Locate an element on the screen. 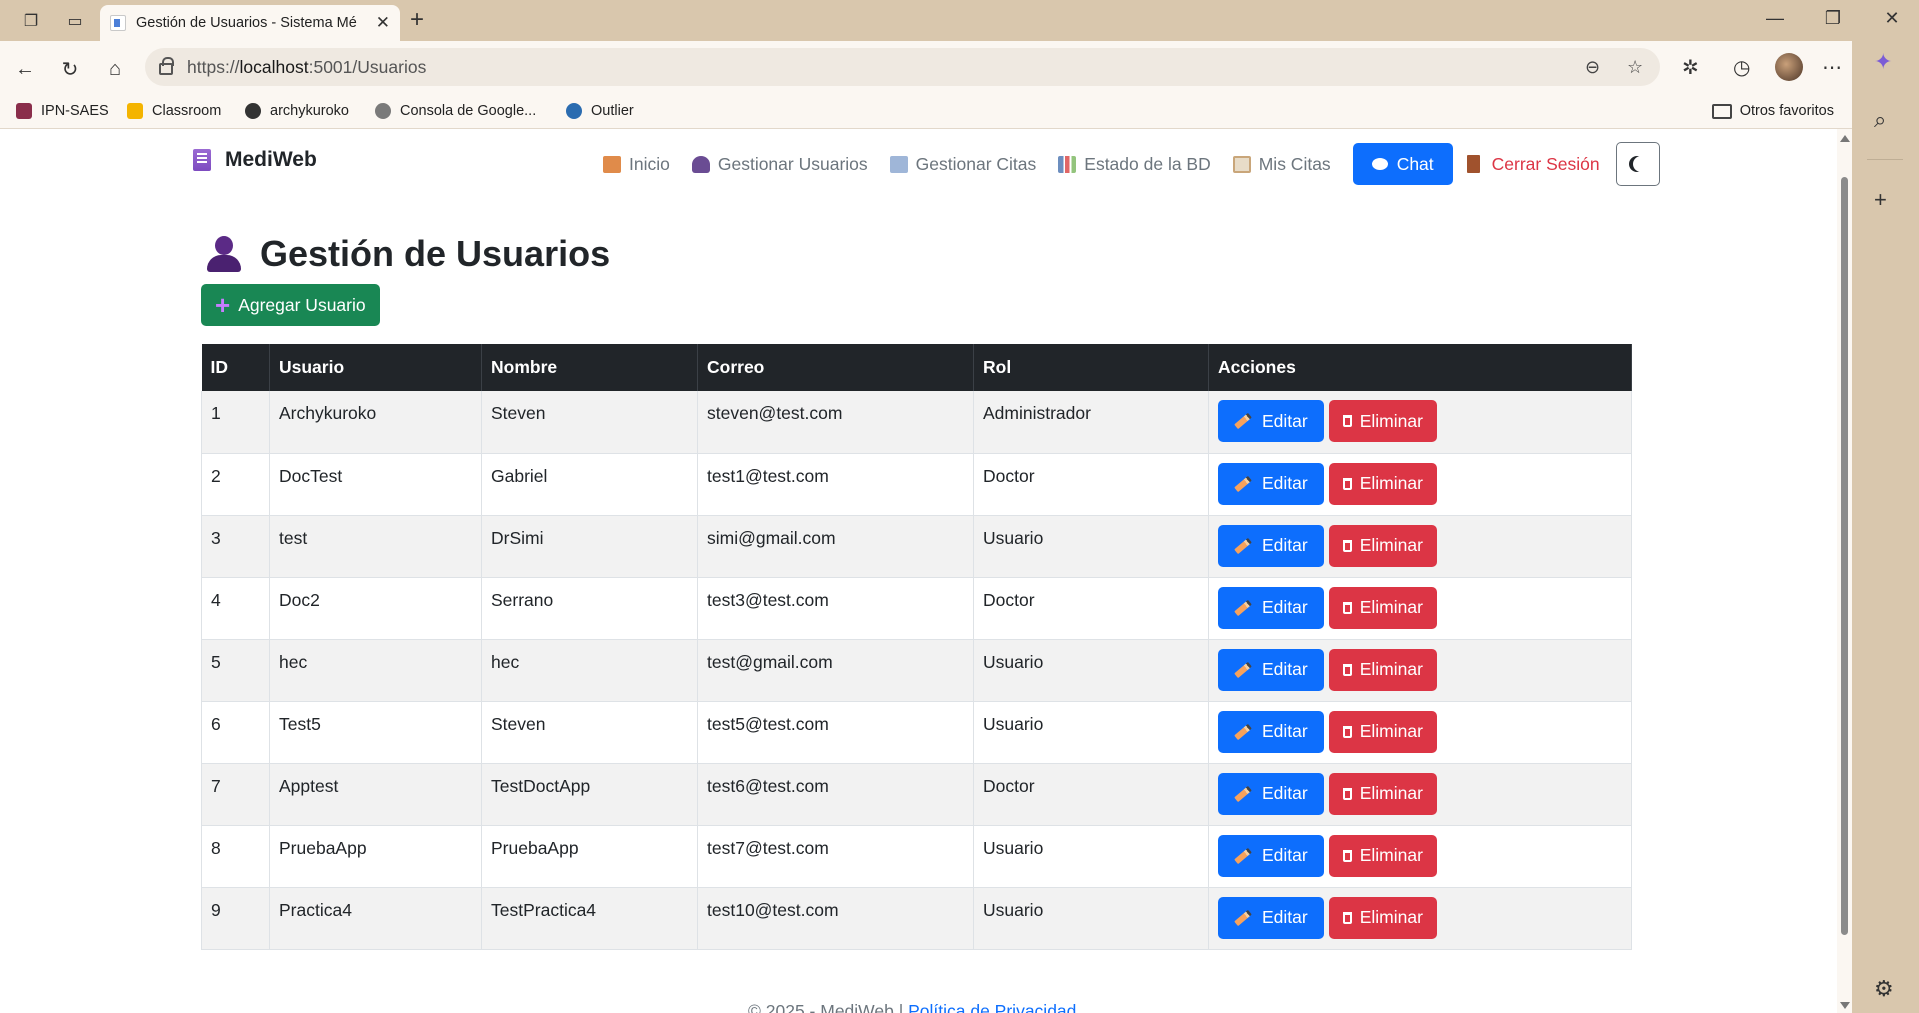 The image size is (1919, 1013). page-scrollbar is located at coordinates (1844, 571).